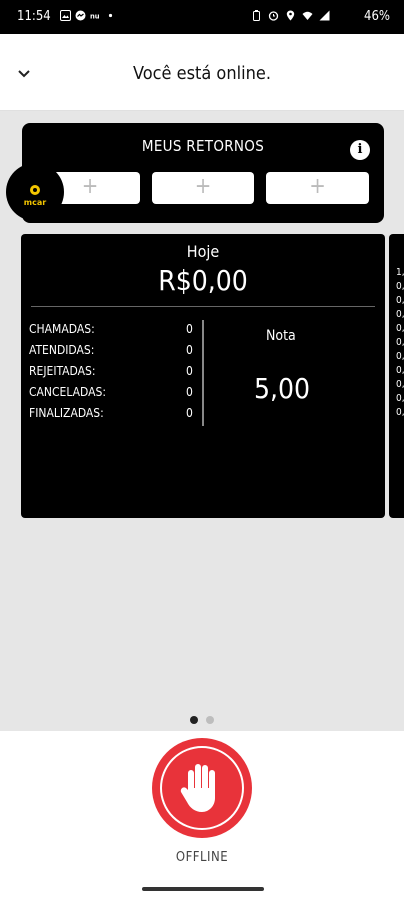  Describe the element at coordinates (62, 371) in the screenshot. I see `rejected-label: REJEITADAS:` at that location.